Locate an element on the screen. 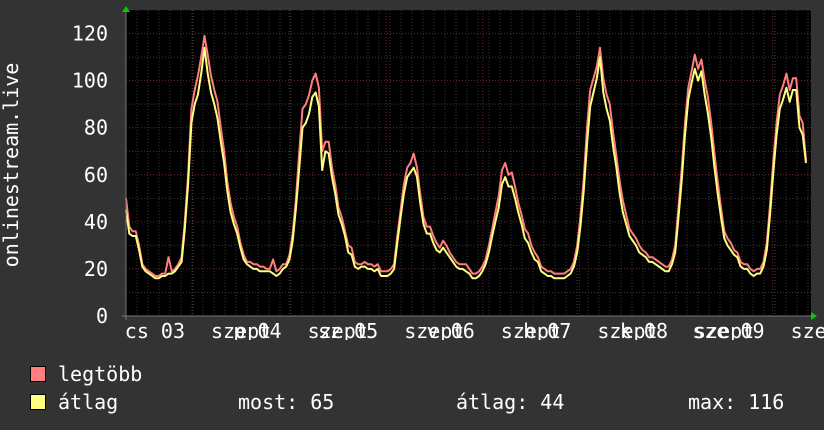  x-tick-label: p 04 is located at coordinates (257, 329).